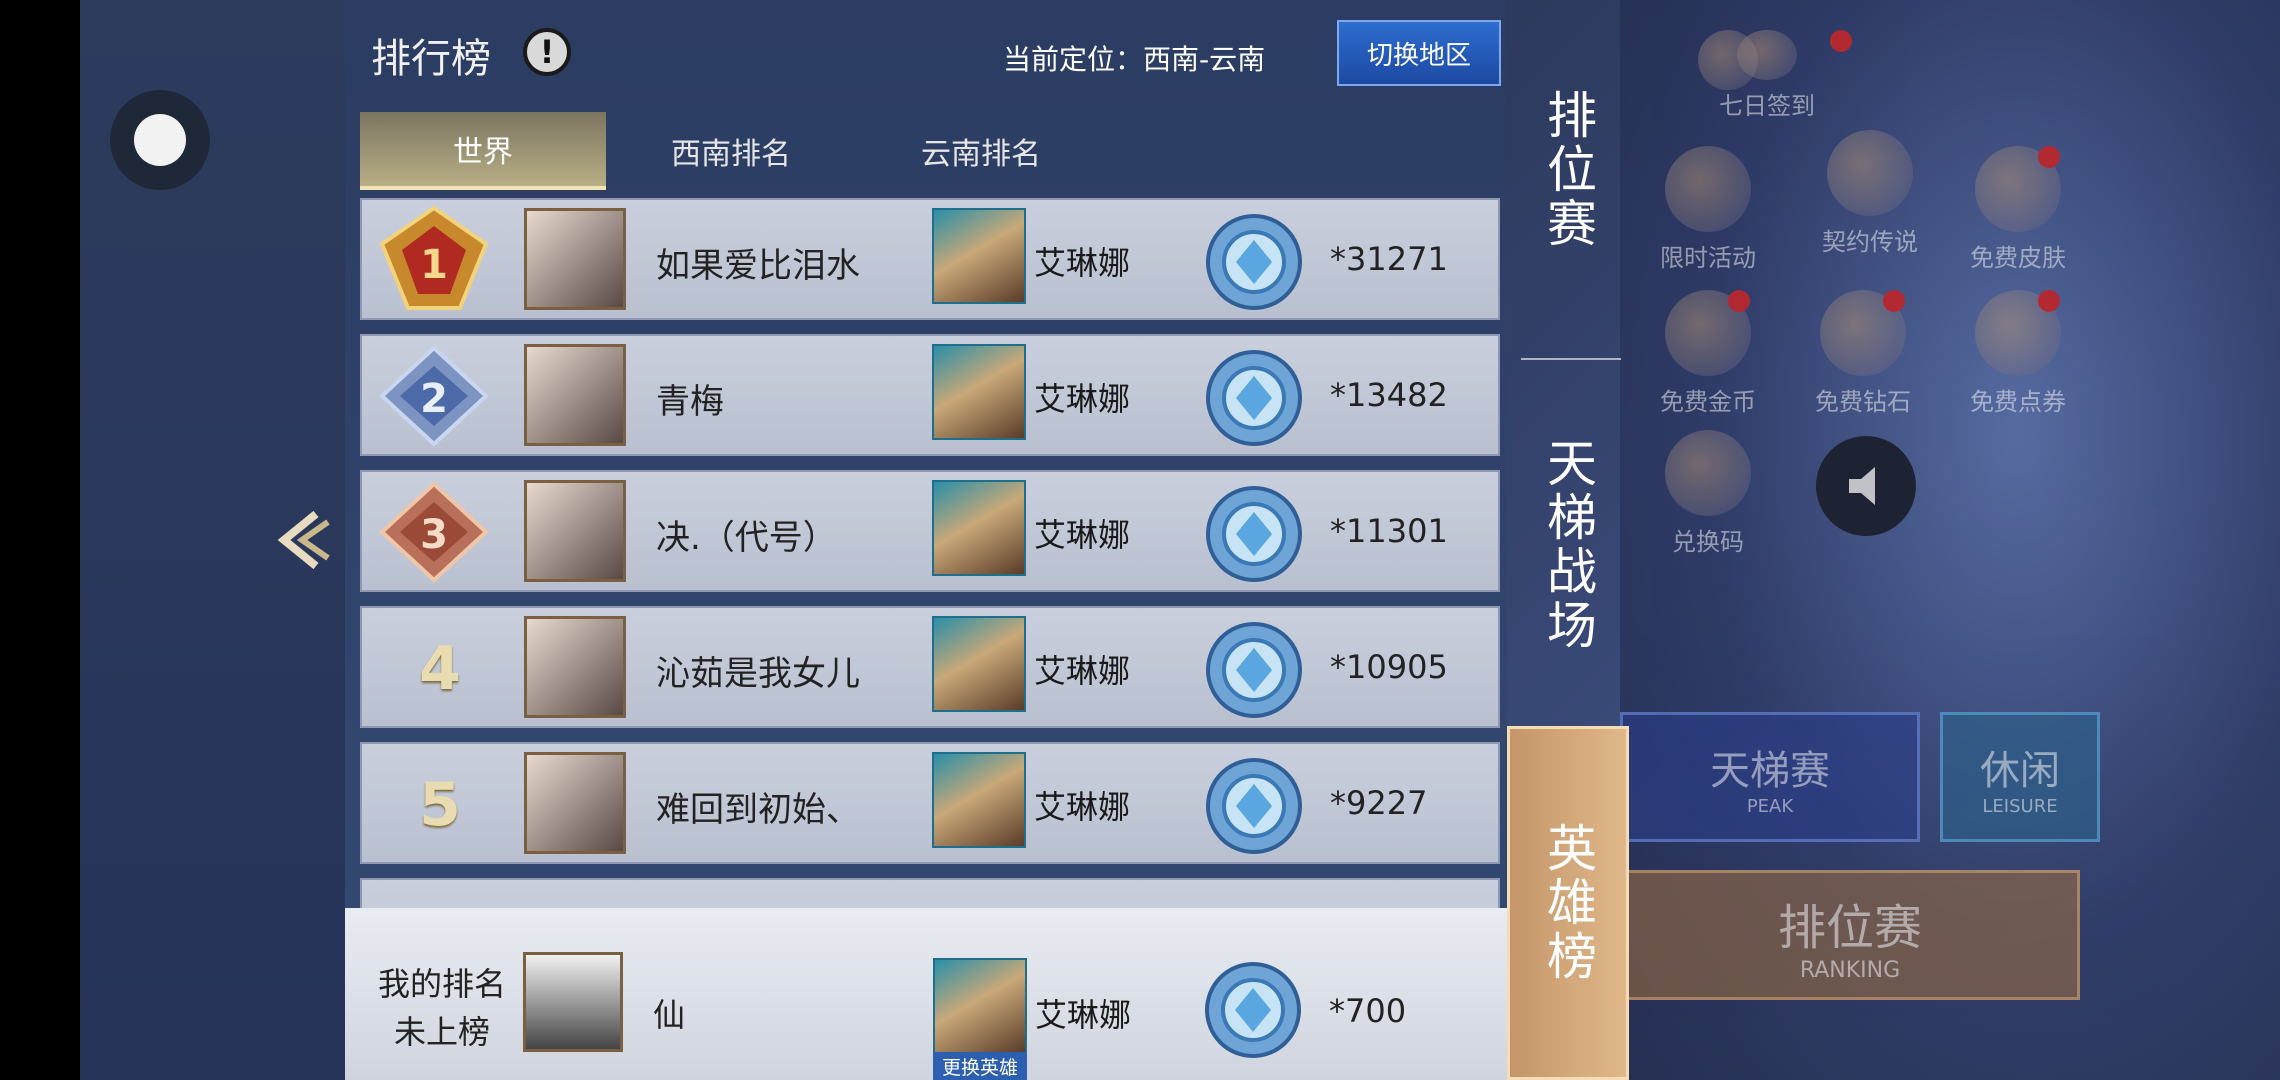  I want to click on bronze-medal-icon: 3, so click(434, 532).